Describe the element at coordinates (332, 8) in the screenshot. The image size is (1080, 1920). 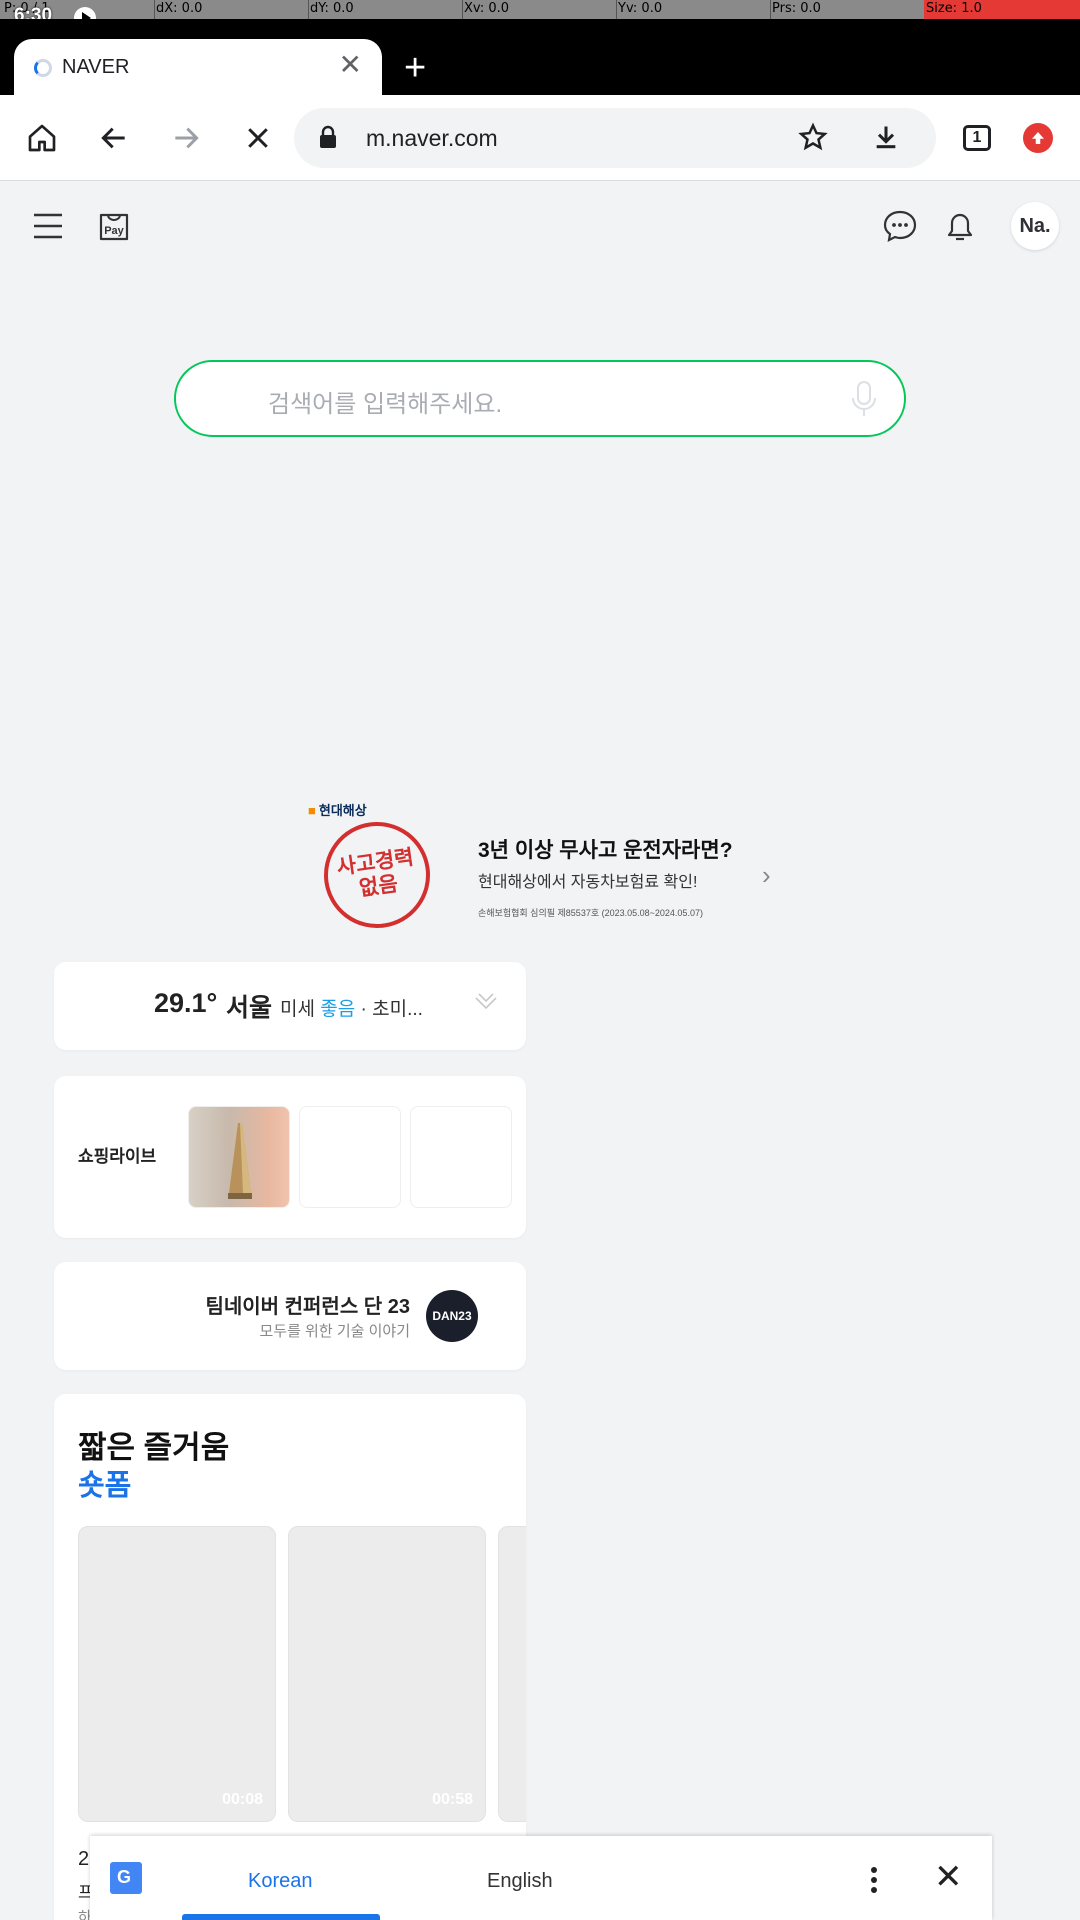
I see `dy-readout: dY: 0.0` at that location.